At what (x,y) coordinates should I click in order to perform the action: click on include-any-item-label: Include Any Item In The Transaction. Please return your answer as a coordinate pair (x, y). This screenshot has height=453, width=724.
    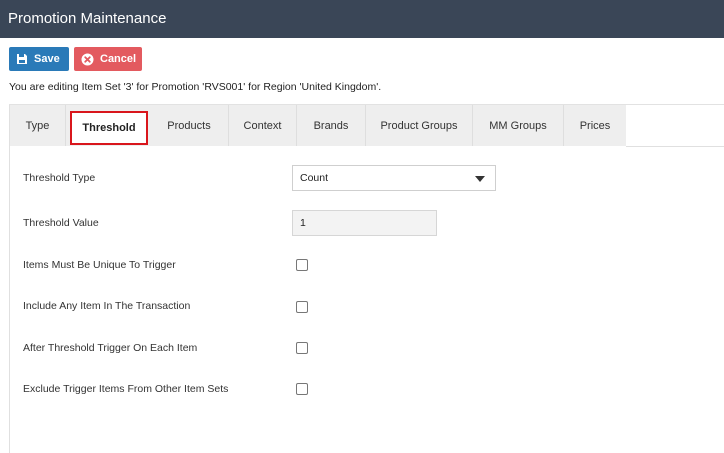
    Looking at the image, I should click on (107, 306).